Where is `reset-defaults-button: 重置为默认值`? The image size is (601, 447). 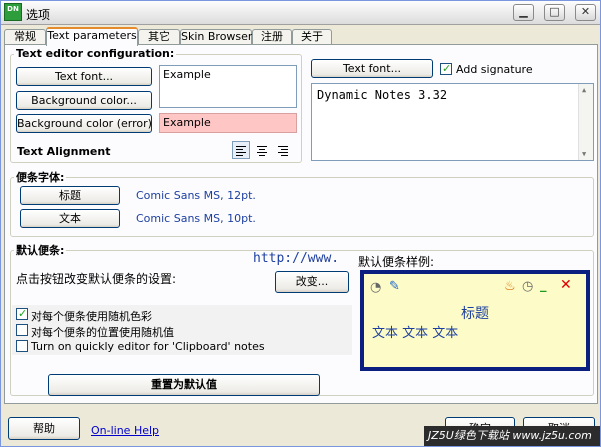 reset-defaults-button: 重置为默认值 is located at coordinates (184, 385).